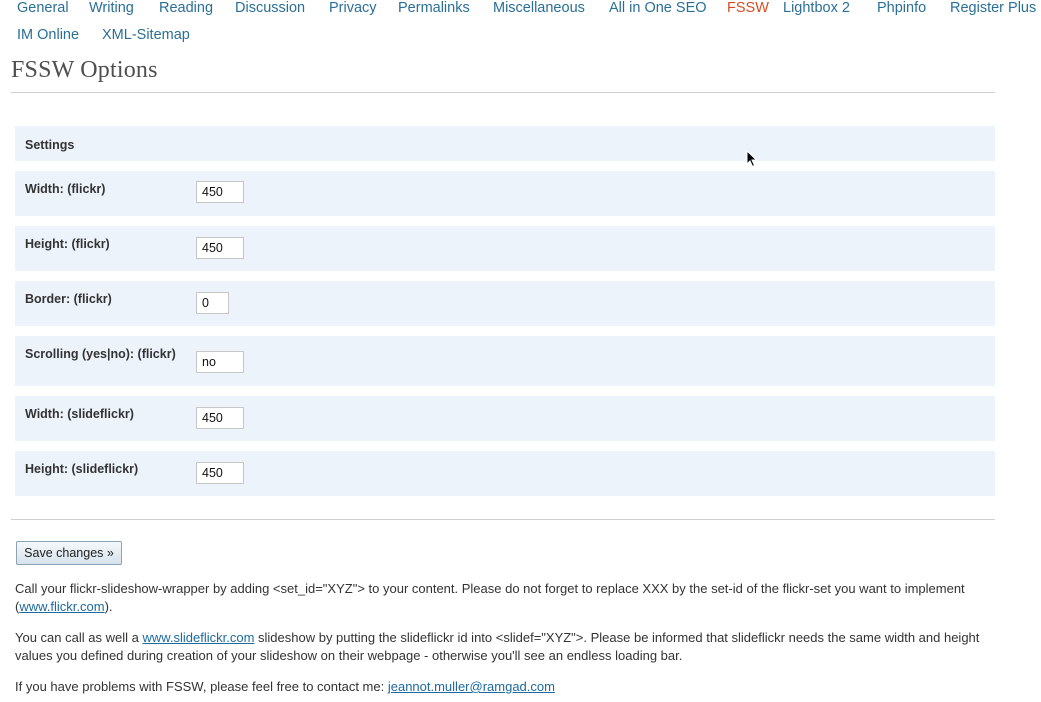 This screenshot has height=702, width=1041. What do you see at coordinates (220, 248) in the screenshot?
I see `height-flickr-input` at bounding box center [220, 248].